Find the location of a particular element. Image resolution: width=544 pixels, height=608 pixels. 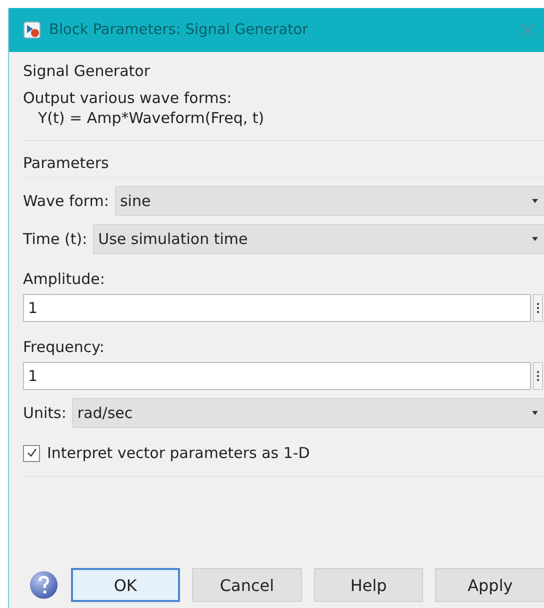

dialog-button: Cancel is located at coordinates (247, 585).